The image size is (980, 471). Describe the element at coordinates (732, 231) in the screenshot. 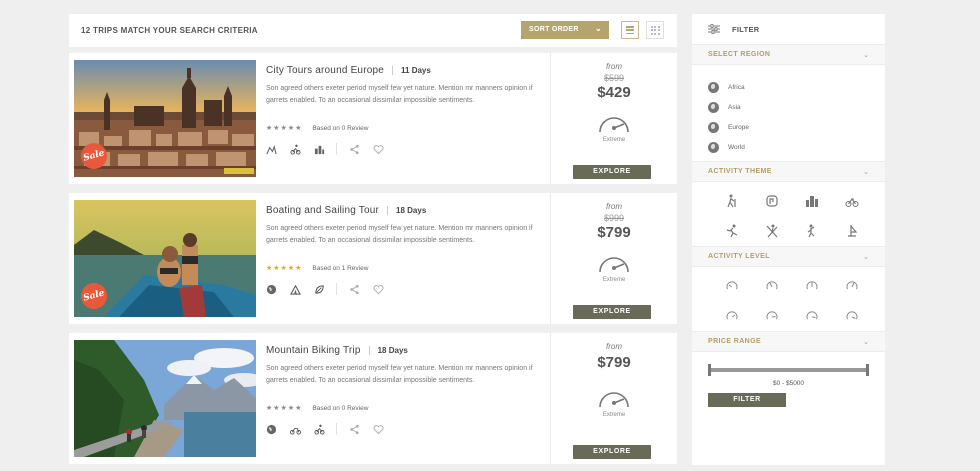

I see `running-icon` at that location.